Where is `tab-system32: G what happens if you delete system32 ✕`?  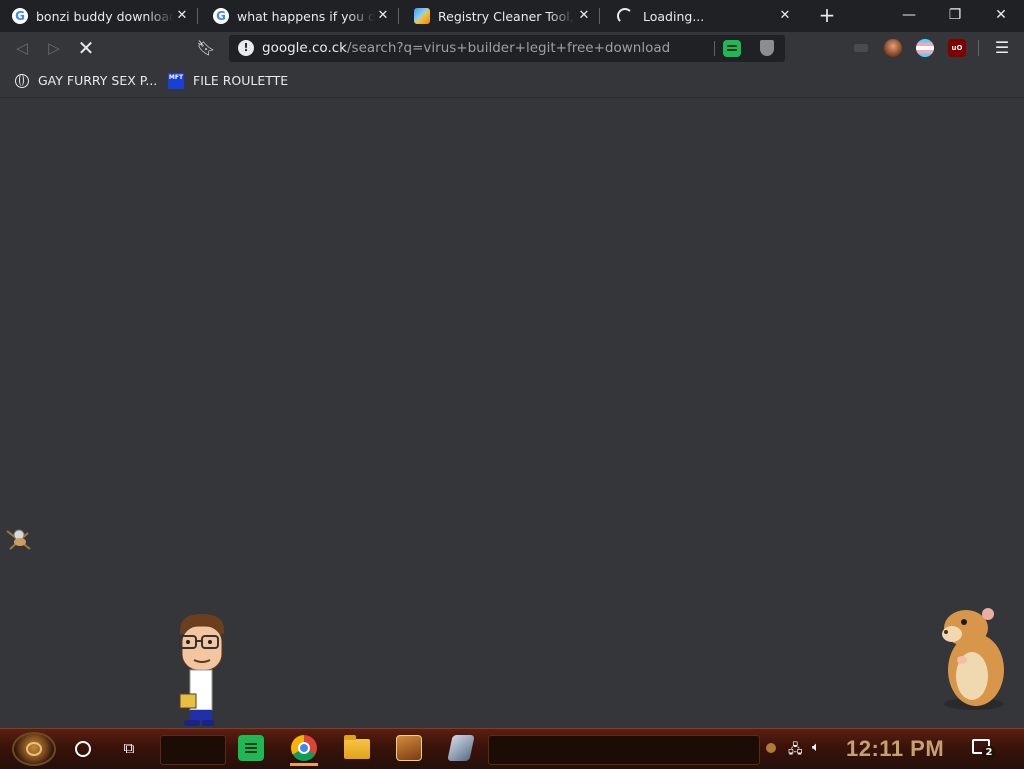
tab-system32: G what happens if you delete system32 ✕ is located at coordinates (300, 16).